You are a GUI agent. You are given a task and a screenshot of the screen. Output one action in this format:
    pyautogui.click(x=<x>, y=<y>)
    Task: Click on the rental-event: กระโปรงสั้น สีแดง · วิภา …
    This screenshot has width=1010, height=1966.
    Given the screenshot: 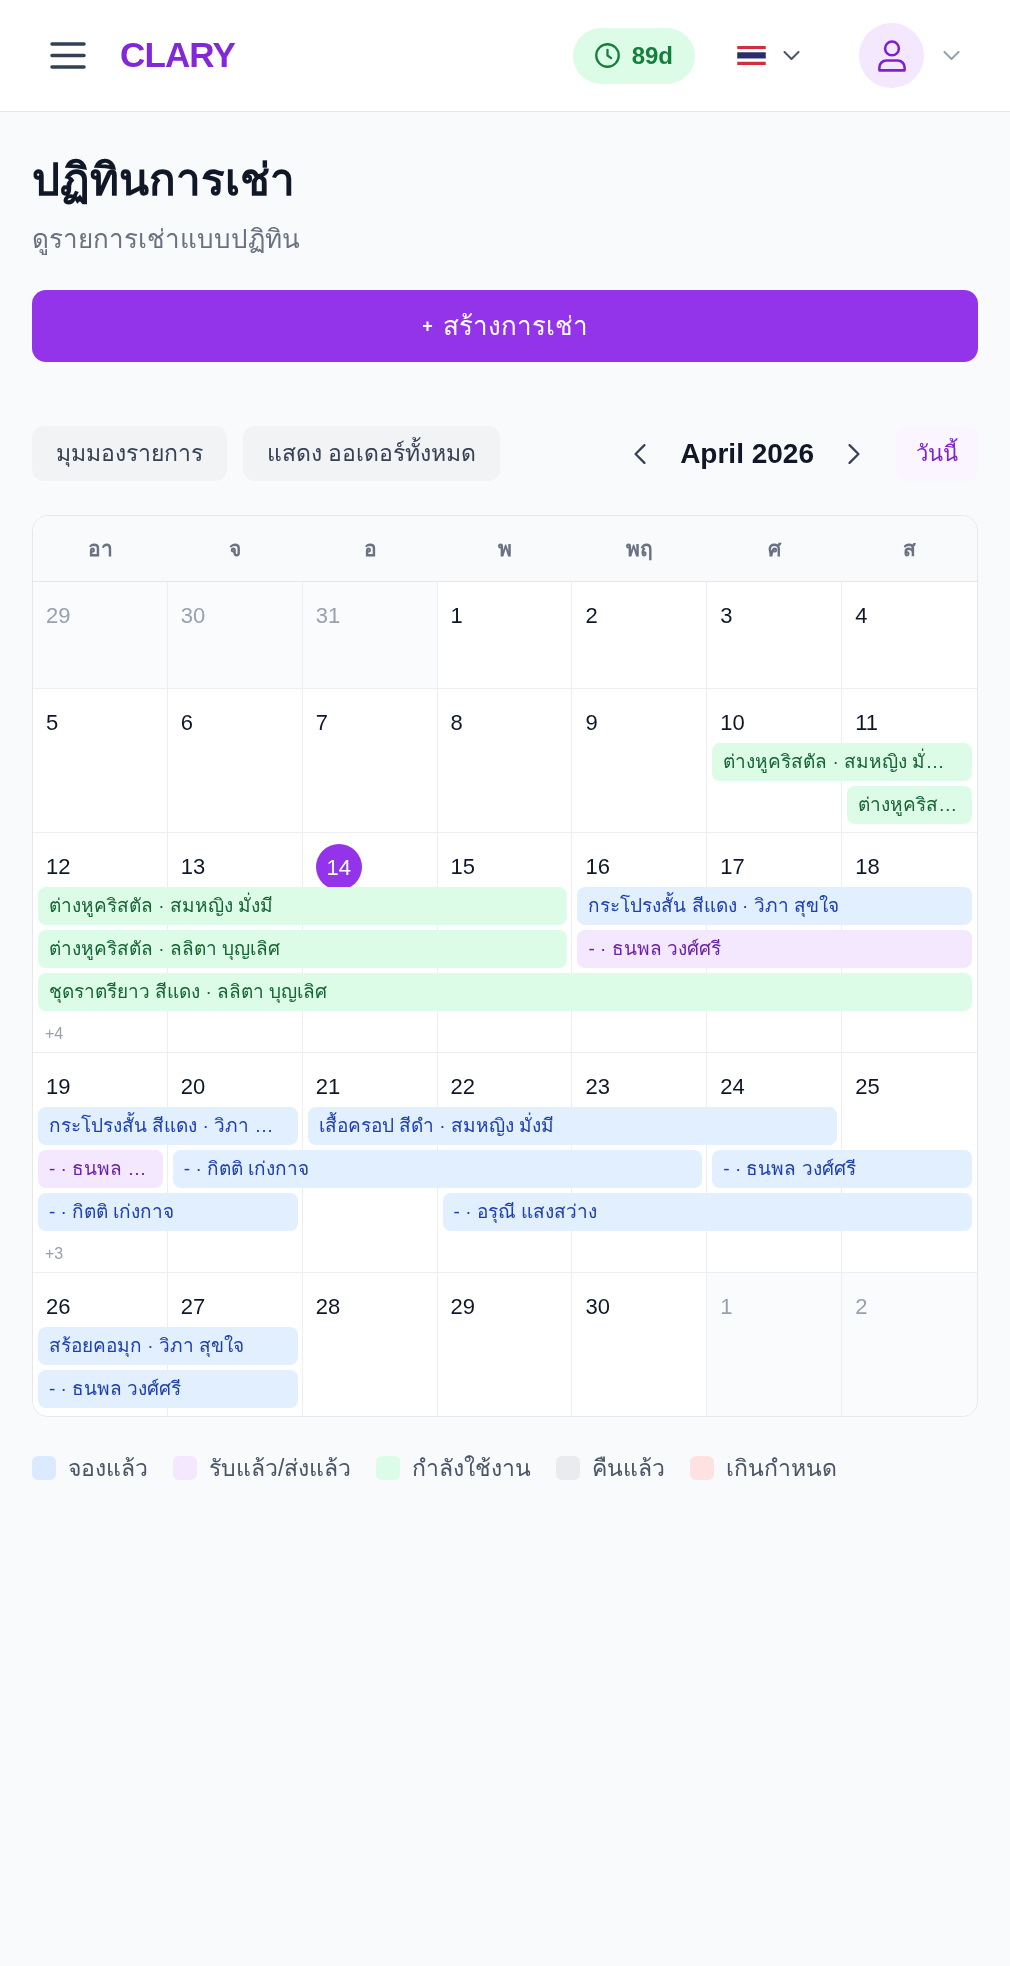 What is the action you would take?
    pyautogui.click(x=168, y=1126)
    